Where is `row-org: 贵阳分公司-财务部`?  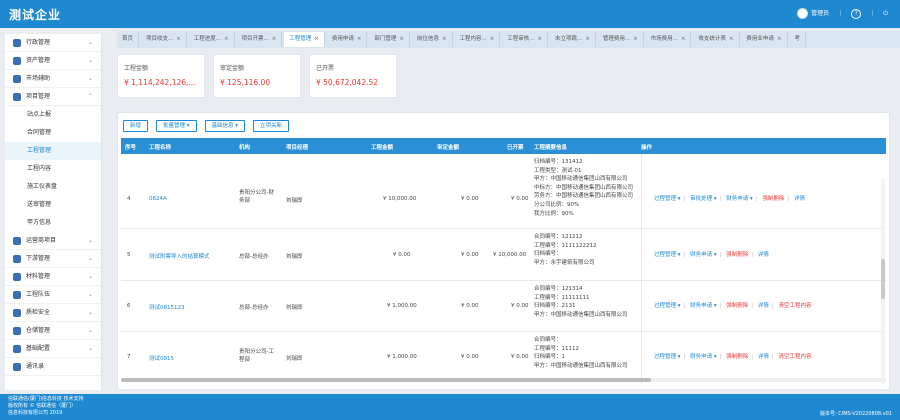 row-org: 贵阳分公司-财务部 is located at coordinates (256, 197).